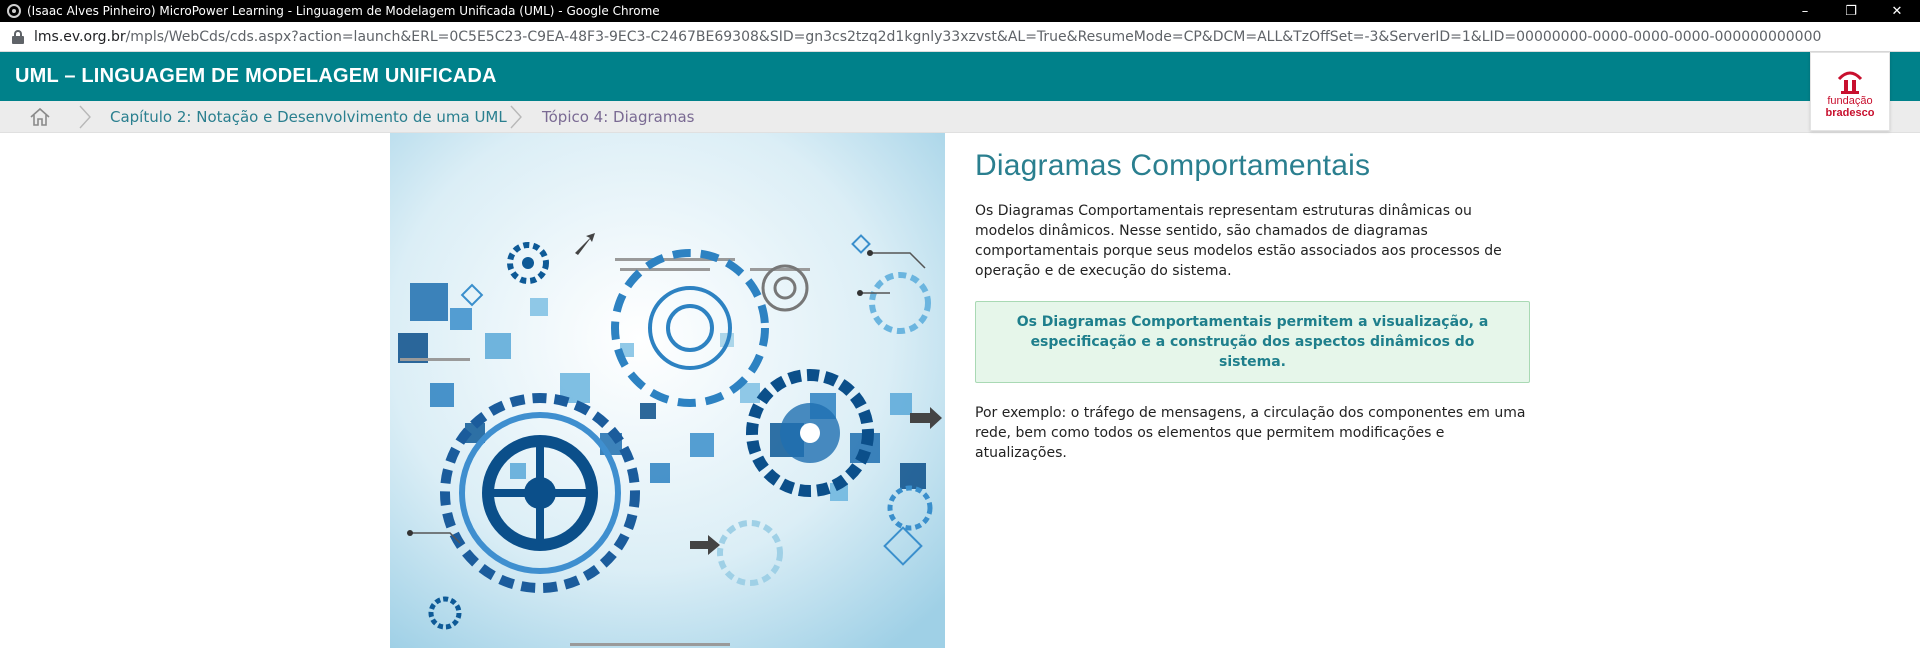  I want to click on window-controls: – ❐ ✕, so click(1851, 11).